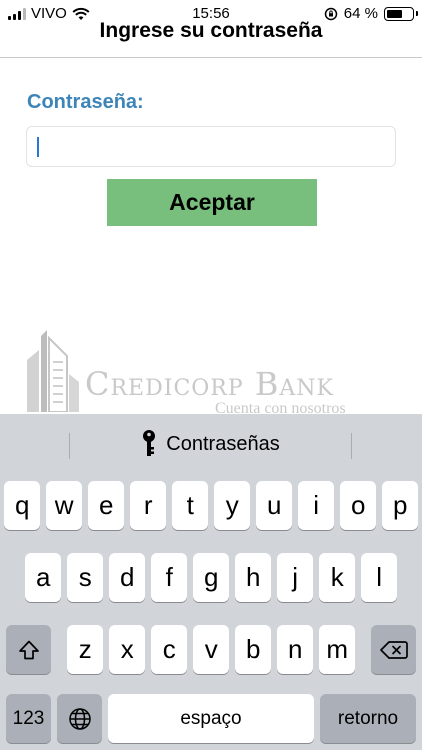 The width and height of the screenshot is (422, 750). What do you see at coordinates (127, 577) in the screenshot?
I see `key-d: d` at bounding box center [127, 577].